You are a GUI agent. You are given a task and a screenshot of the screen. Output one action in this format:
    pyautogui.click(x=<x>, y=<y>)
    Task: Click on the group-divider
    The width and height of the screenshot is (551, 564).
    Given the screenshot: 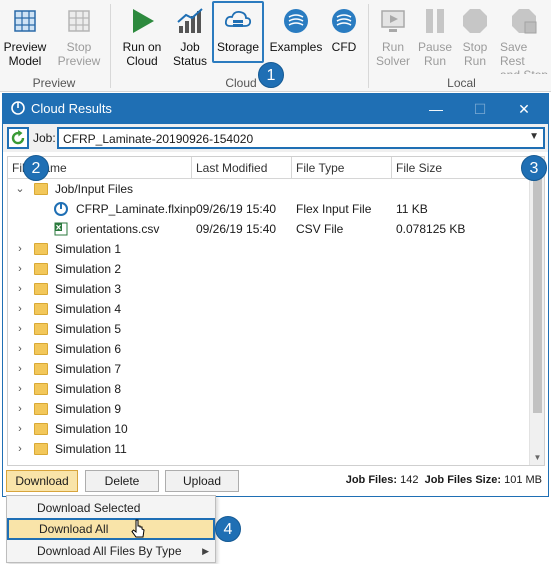 What is the action you would take?
    pyautogui.click(x=110, y=46)
    